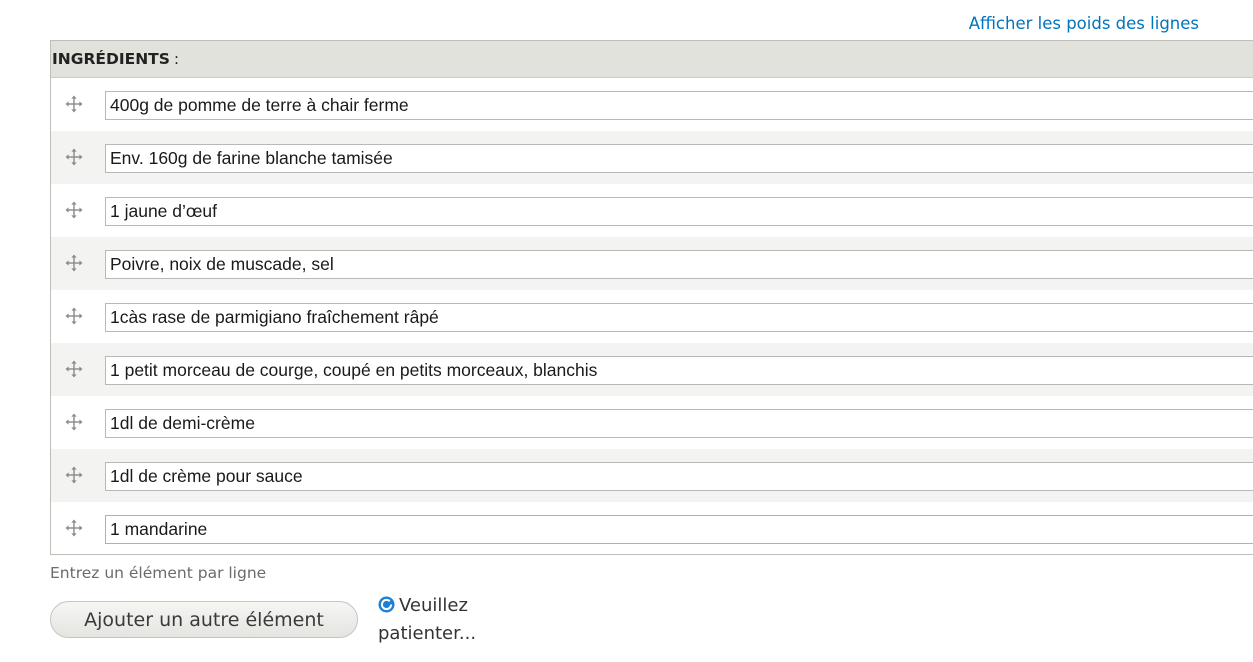  What do you see at coordinates (386, 603) in the screenshot?
I see `spinner-icon` at bounding box center [386, 603].